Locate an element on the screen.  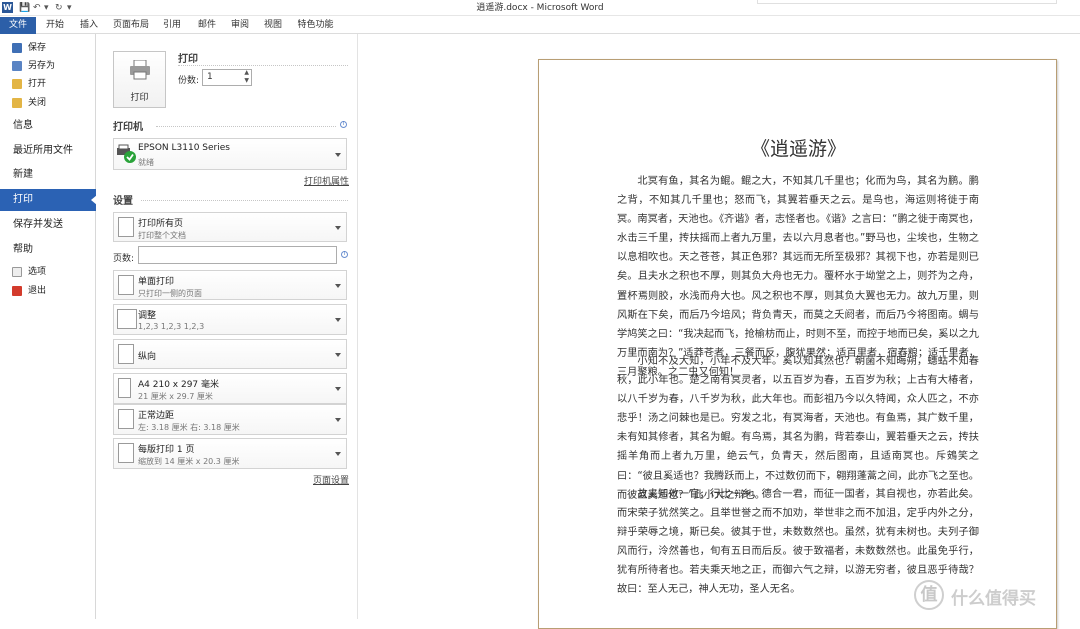
single-sided-icon is located at coordinates (126, 285).